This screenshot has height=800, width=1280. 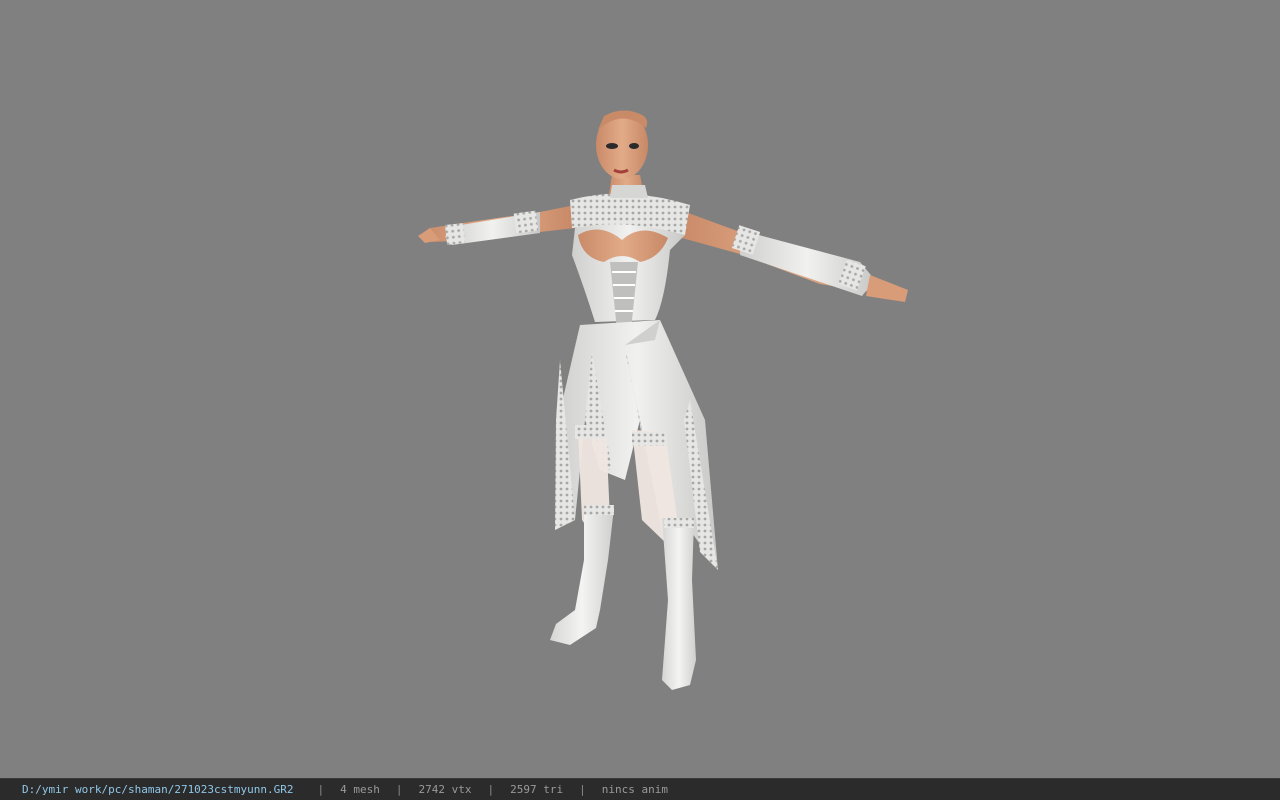 I want to click on vertex-count: 2742 vtx, so click(x=445, y=789).